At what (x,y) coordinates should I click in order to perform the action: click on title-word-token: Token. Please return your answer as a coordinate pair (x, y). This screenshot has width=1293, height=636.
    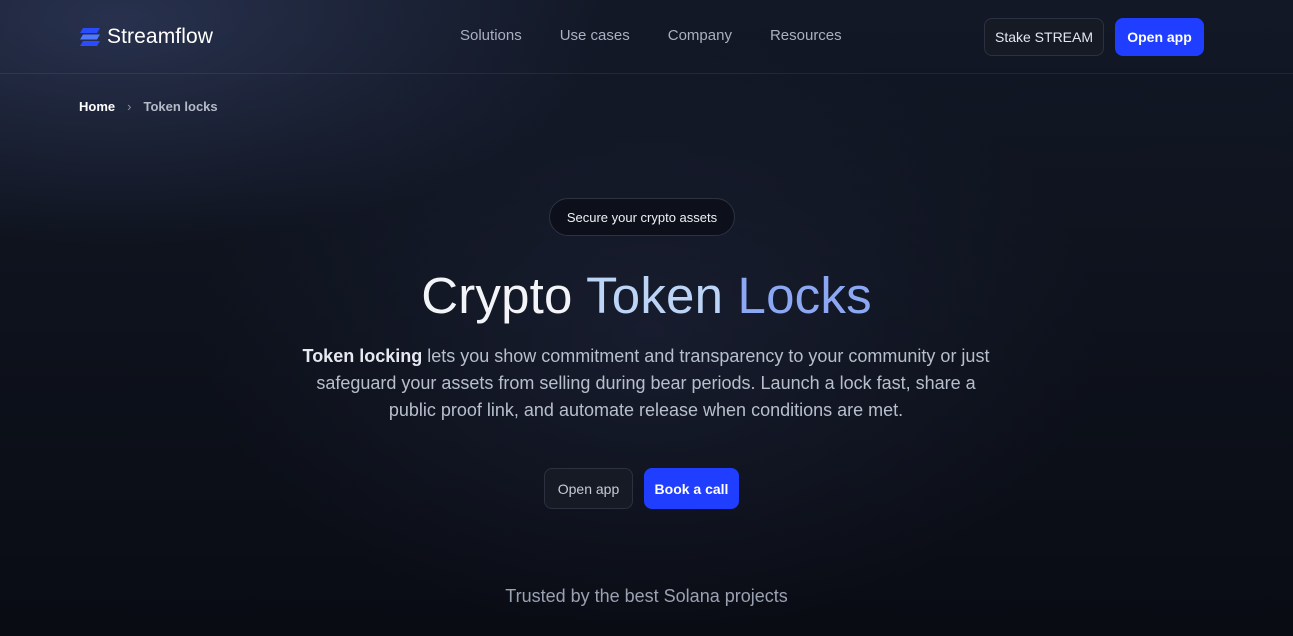
    Looking at the image, I should click on (655, 295).